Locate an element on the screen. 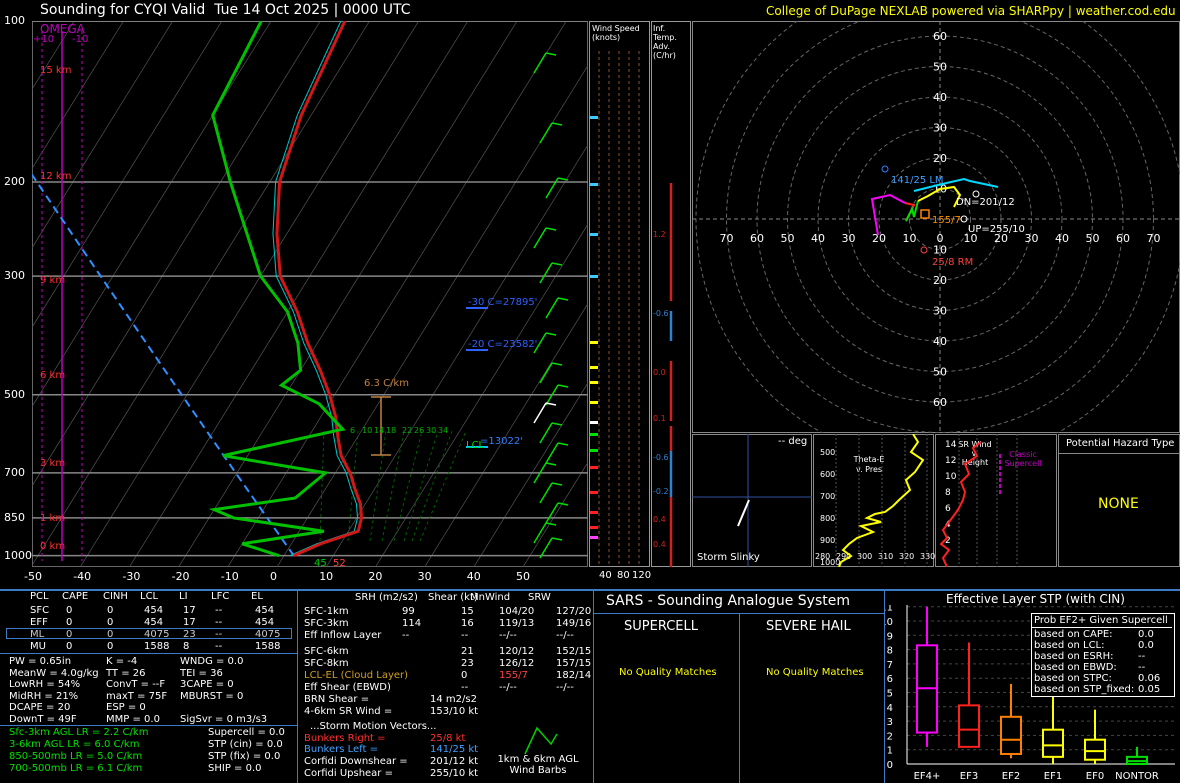  sr46-label: 4-6km SR Wind = is located at coordinates (348, 711).